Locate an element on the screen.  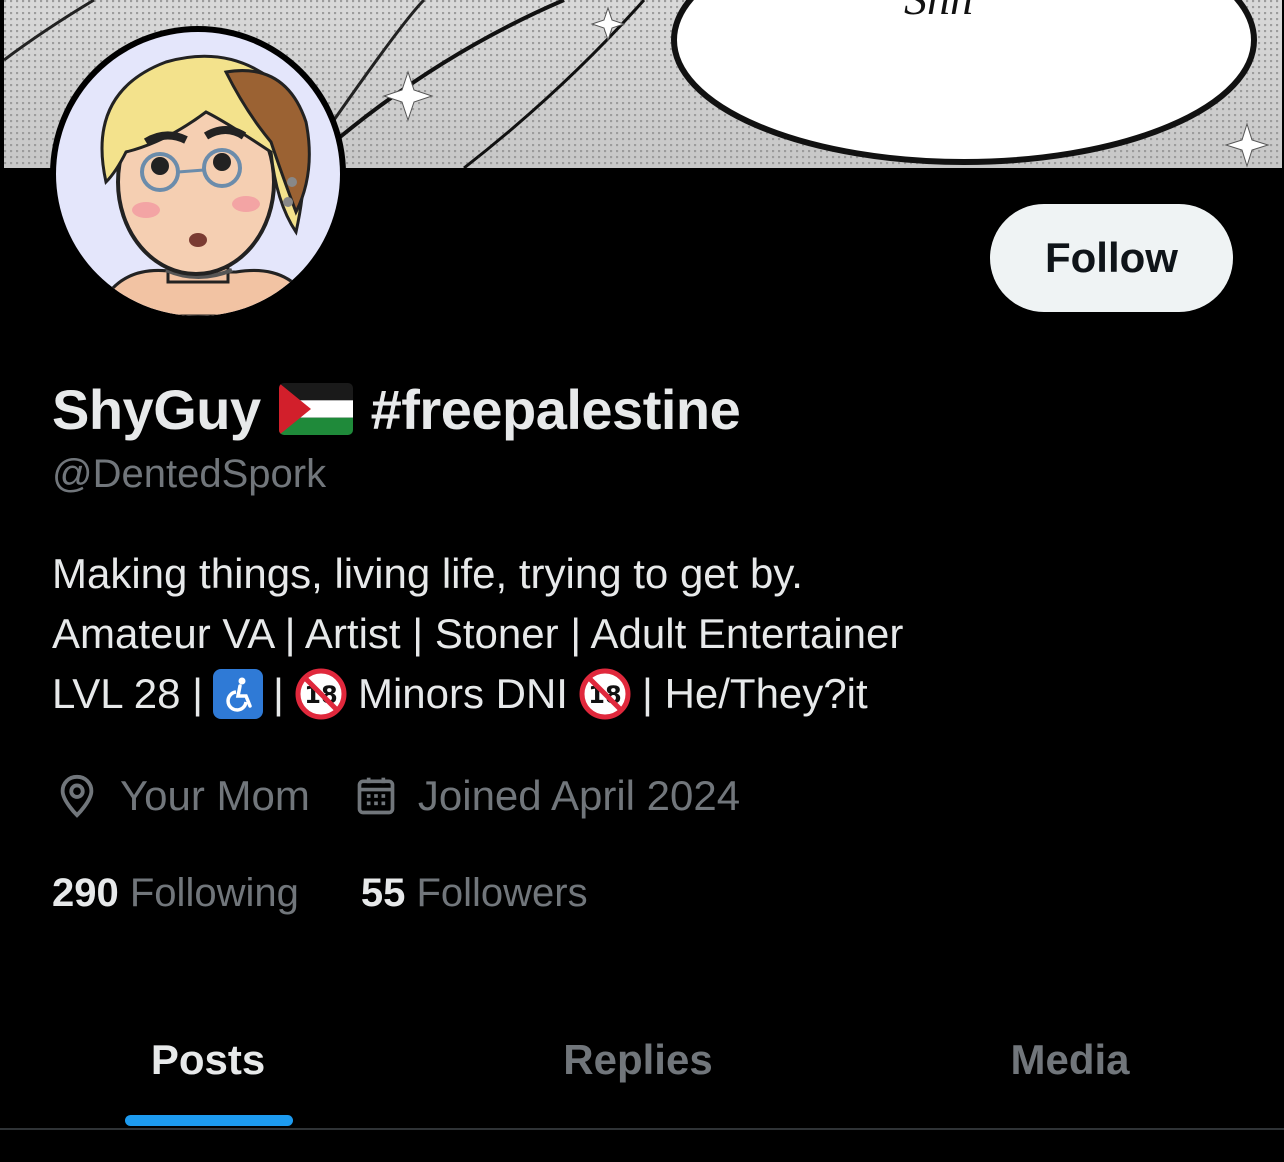
join-date-text: Joined April 2024 is located at coordinates (579, 795).